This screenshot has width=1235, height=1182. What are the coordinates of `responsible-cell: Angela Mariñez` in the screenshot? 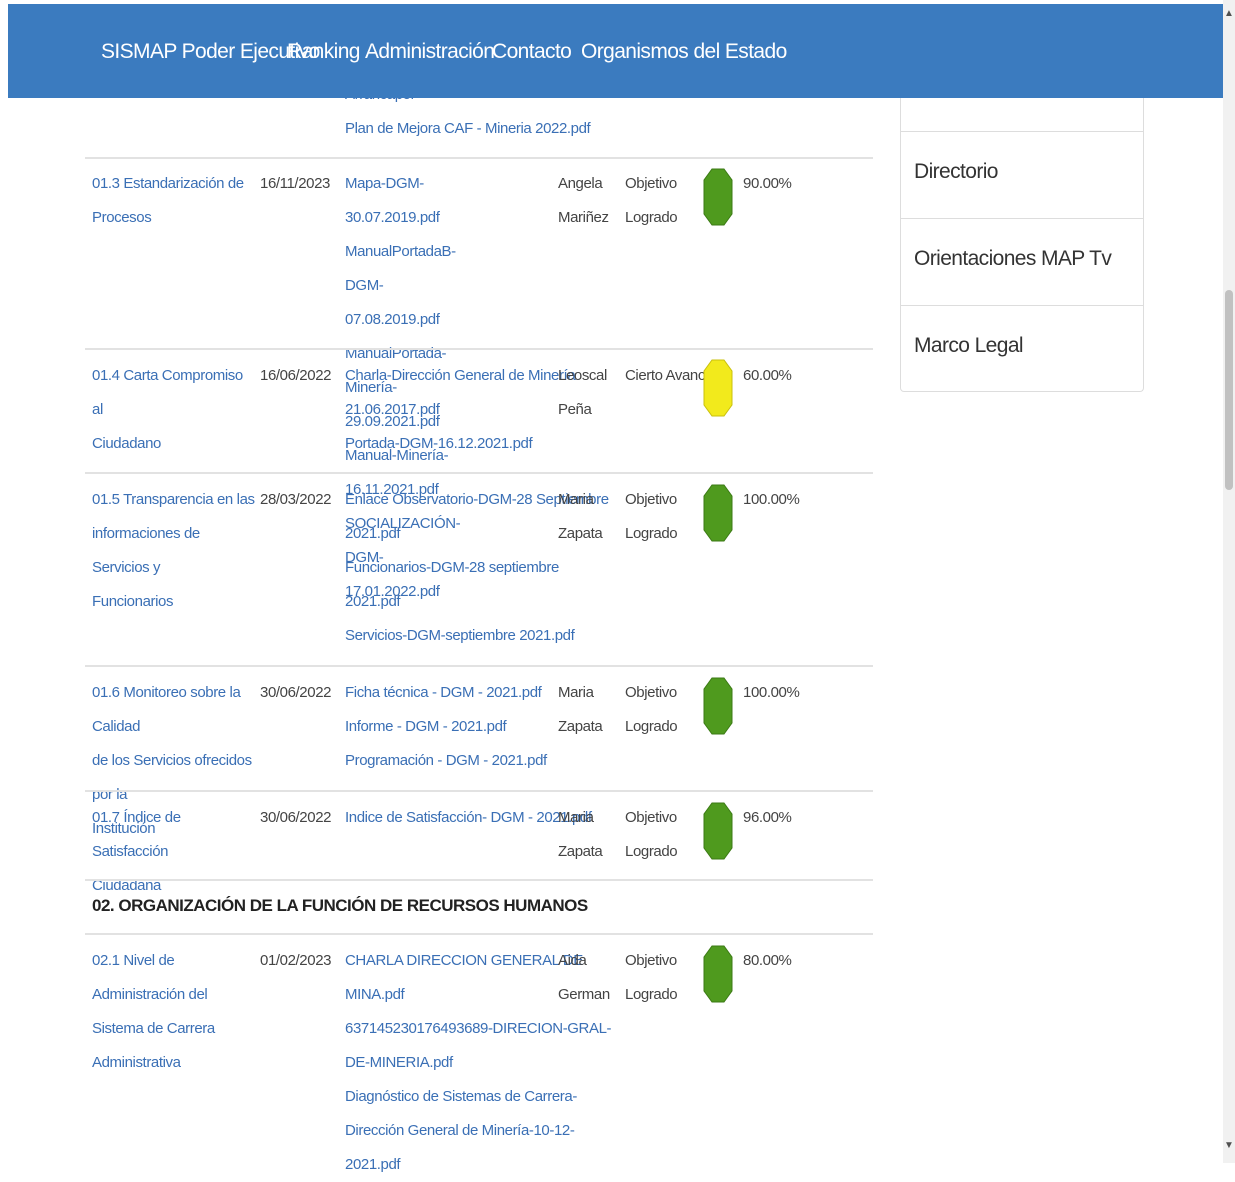 It's located at (583, 200).